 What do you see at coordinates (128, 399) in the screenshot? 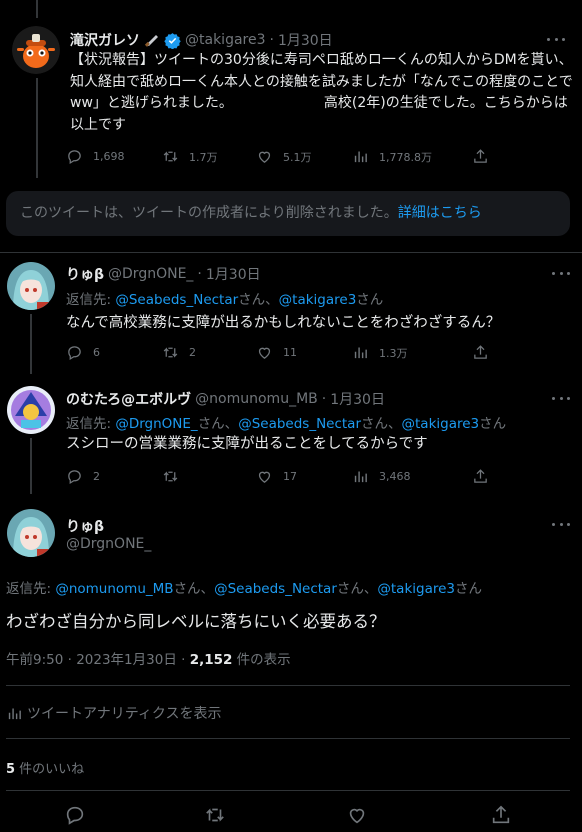
I see `display-name: のむたろ@エボルヴ` at bounding box center [128, 399].